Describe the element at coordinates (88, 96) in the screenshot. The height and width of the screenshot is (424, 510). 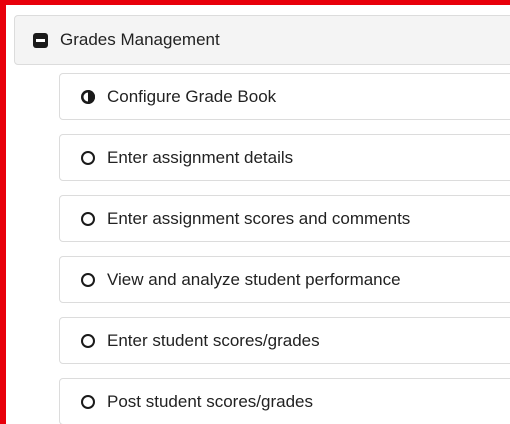
I see `half-circle-icon` at that location.